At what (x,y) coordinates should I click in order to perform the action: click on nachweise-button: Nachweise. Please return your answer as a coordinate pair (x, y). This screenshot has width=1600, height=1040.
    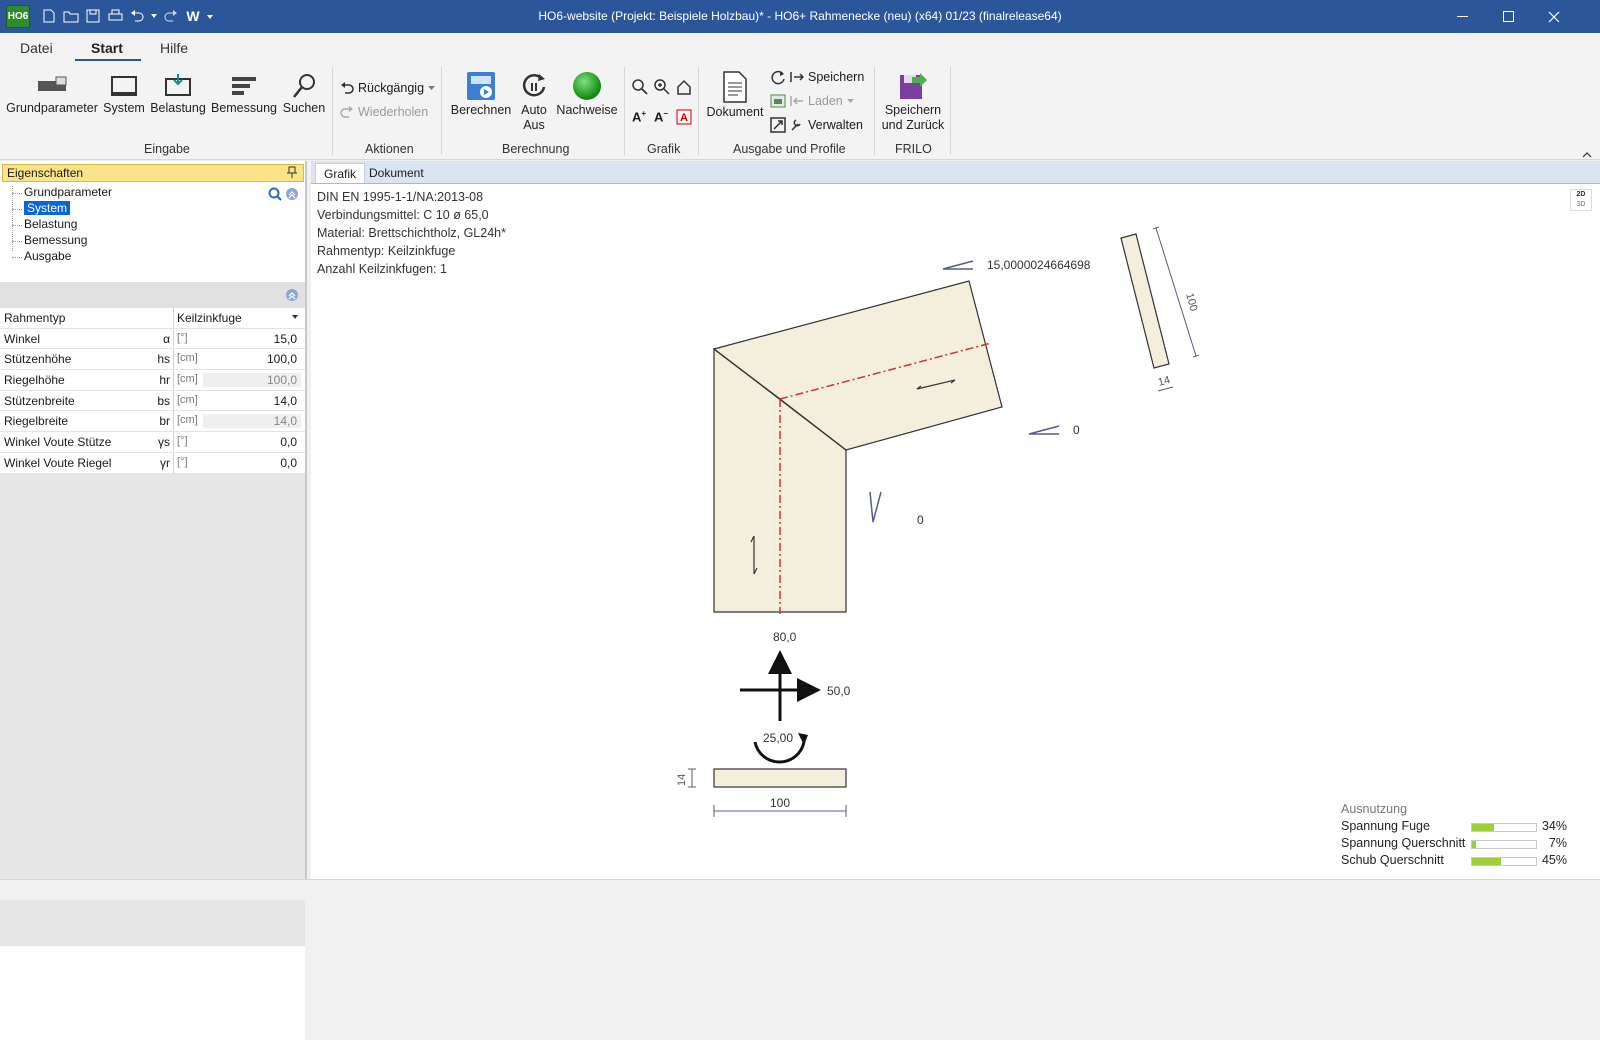
    Looking at the image, I should click on (587, 94).